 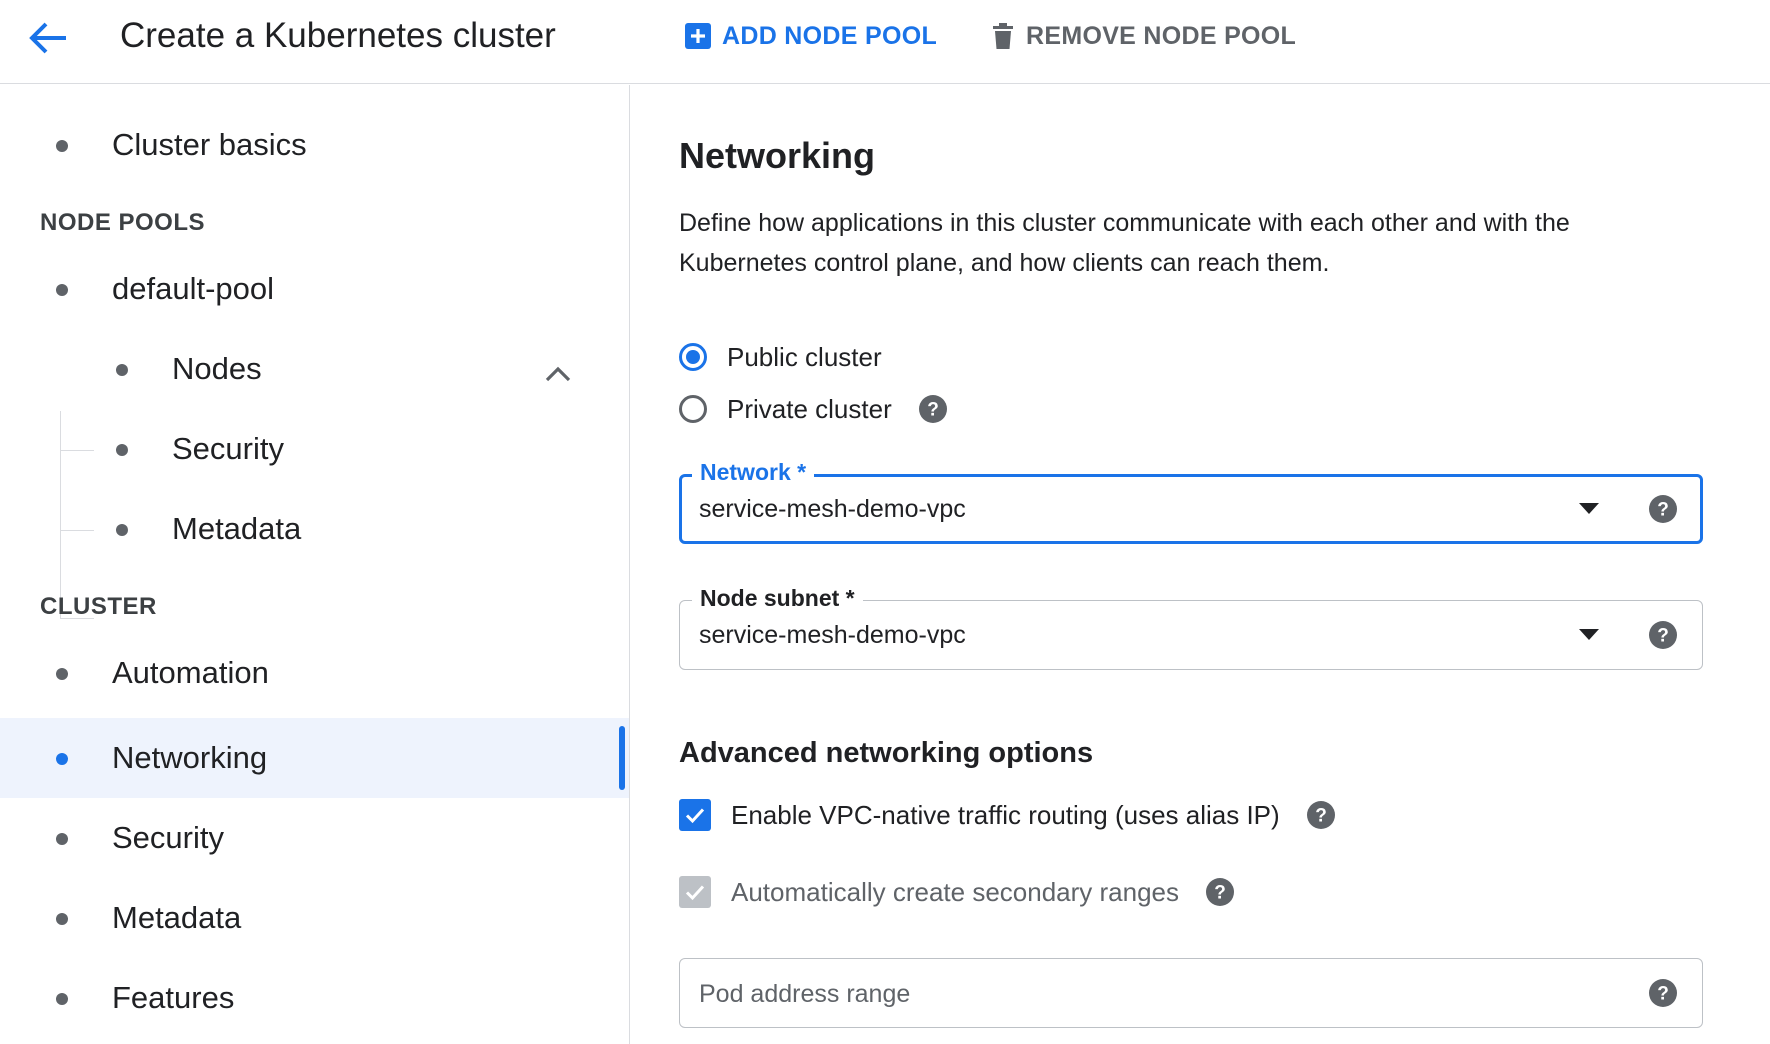 What do you see at coordinates (698, 36) in the screenshot?
I see `add-box-icon` at bounding box center [698, 36].